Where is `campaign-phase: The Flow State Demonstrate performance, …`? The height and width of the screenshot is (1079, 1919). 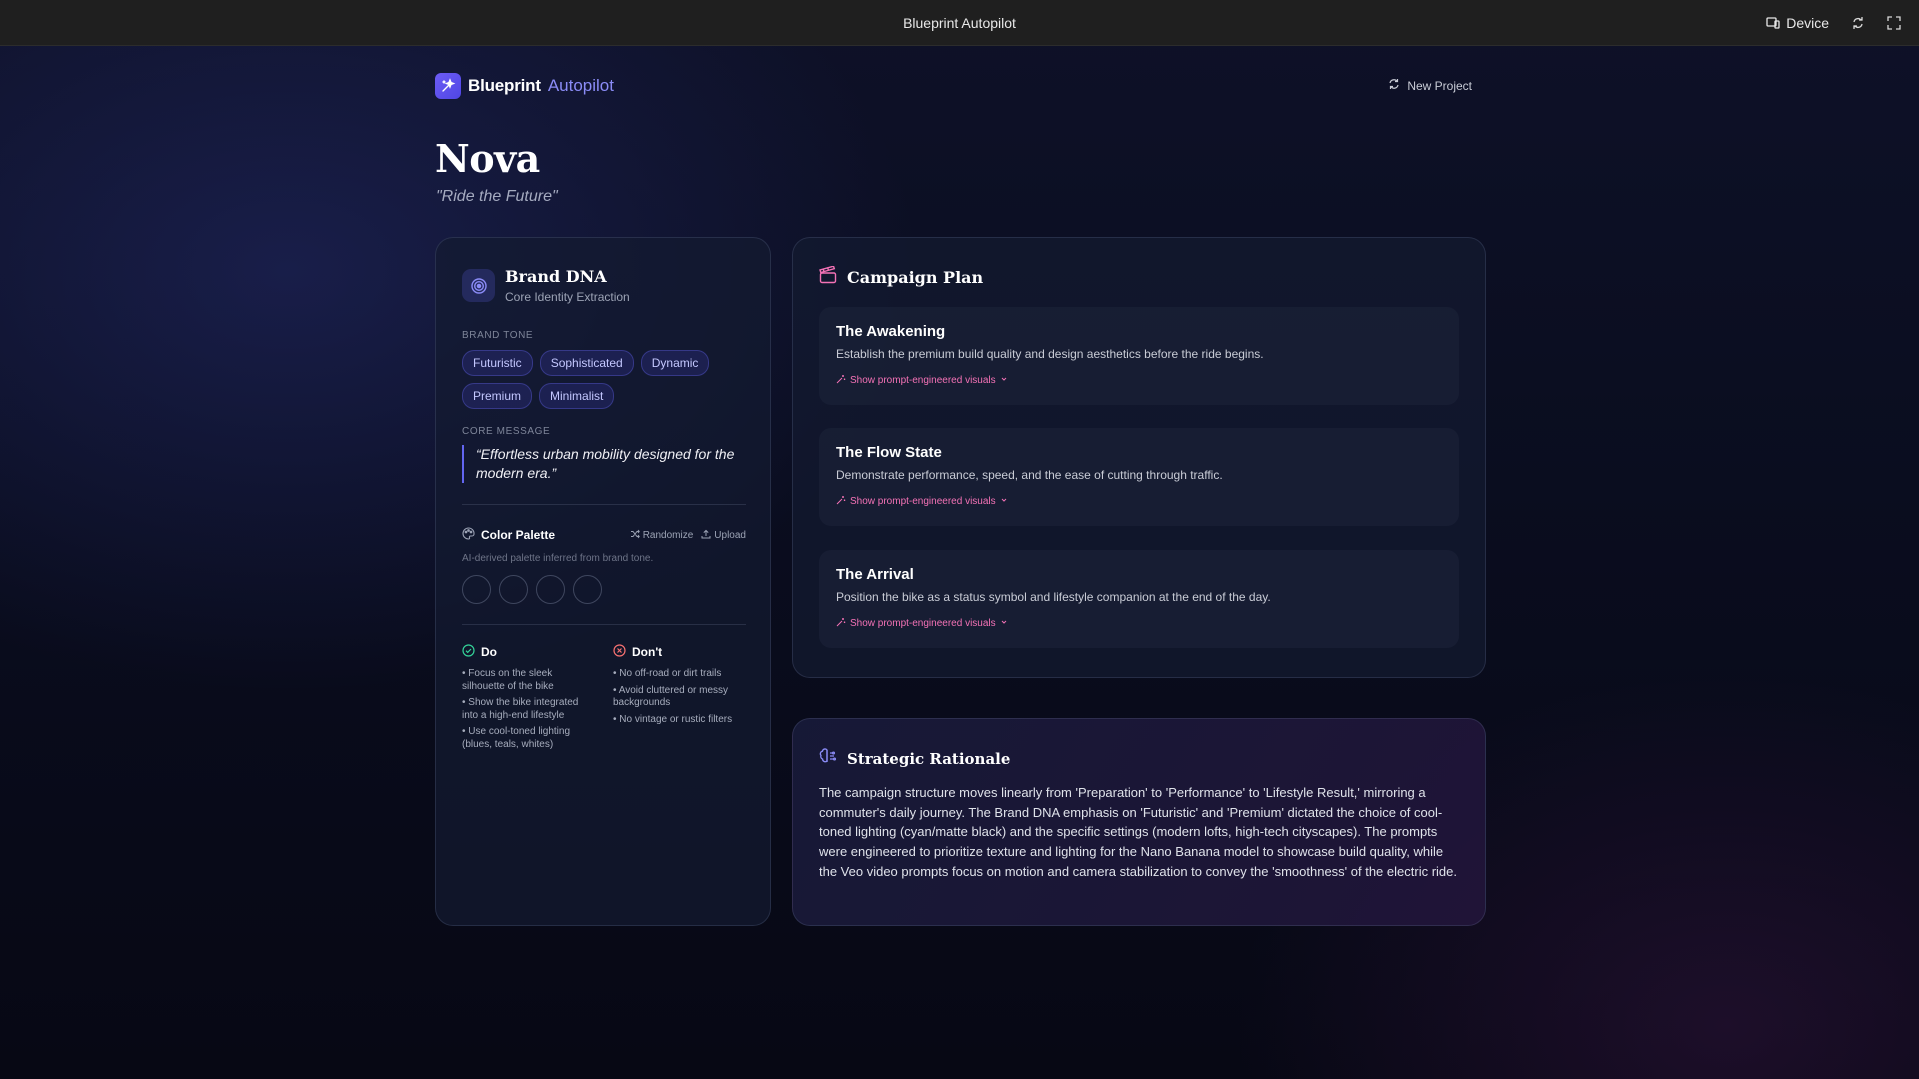
campaign-phase: The Flow State Demonstrate performance, … is located at coordinates (1139, 477).